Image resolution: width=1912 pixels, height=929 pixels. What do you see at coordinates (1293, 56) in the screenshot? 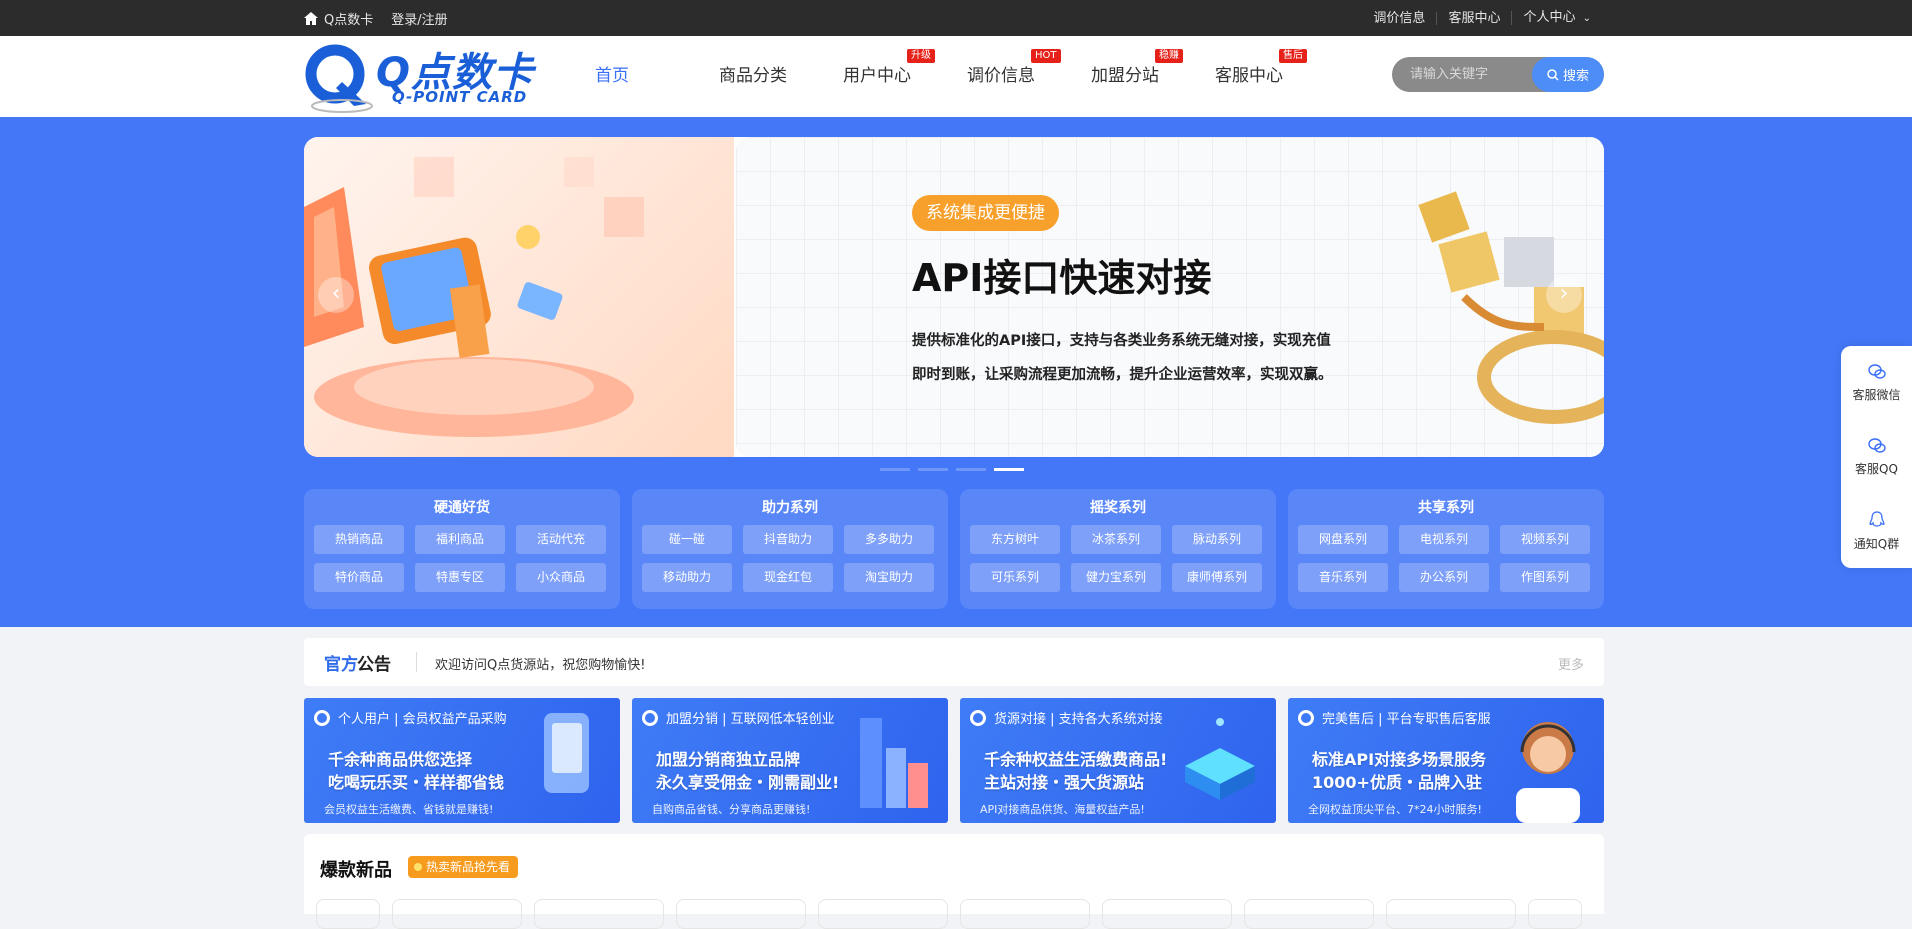
I see `nav-badge: 售后` at bounding box center [1293, 56].